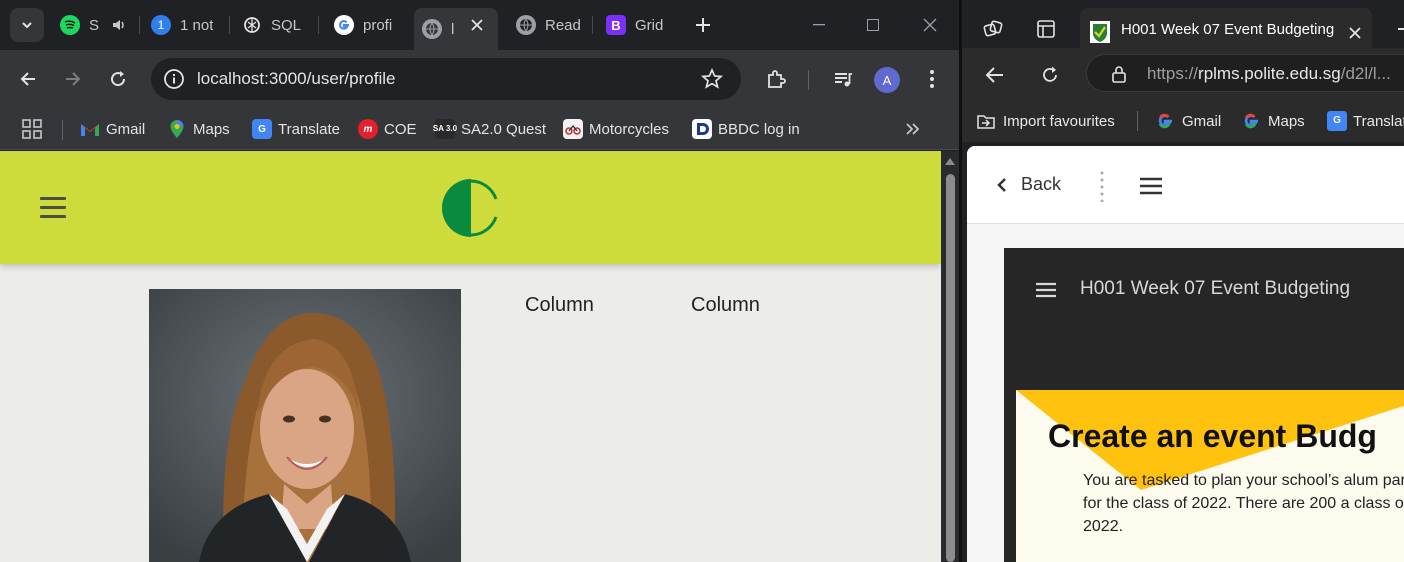 The height and width of the screenshot is (562, 1404). I want to click on edge-refresh-button, so click(1050, 75).